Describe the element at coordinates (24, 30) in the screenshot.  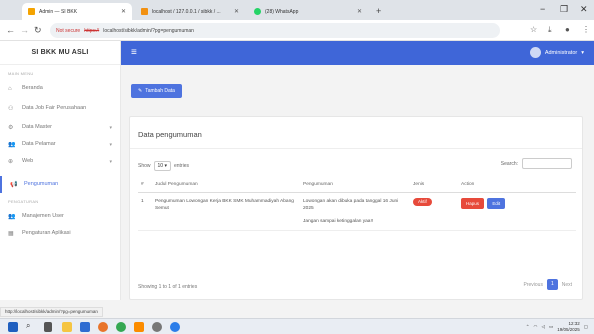
I see `forward-icon: →` at that location.